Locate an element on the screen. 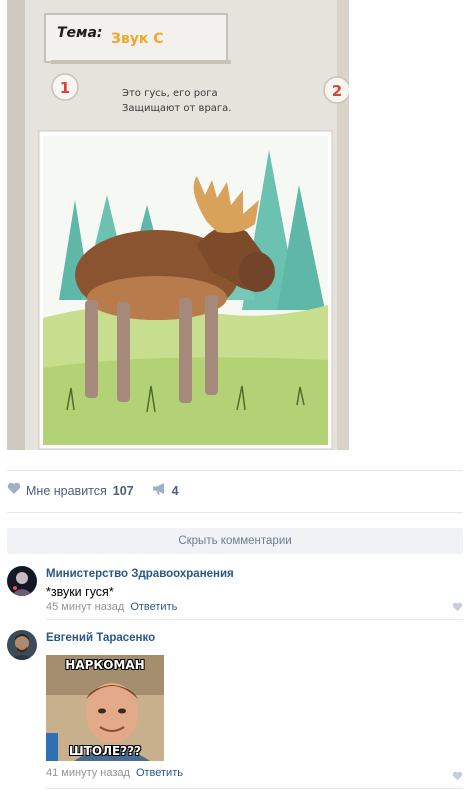 Image resolution: width=476 pixels, height=790 pixels. hide-comments-button: Скрыть комментарии is located at coordinates (235, 541).